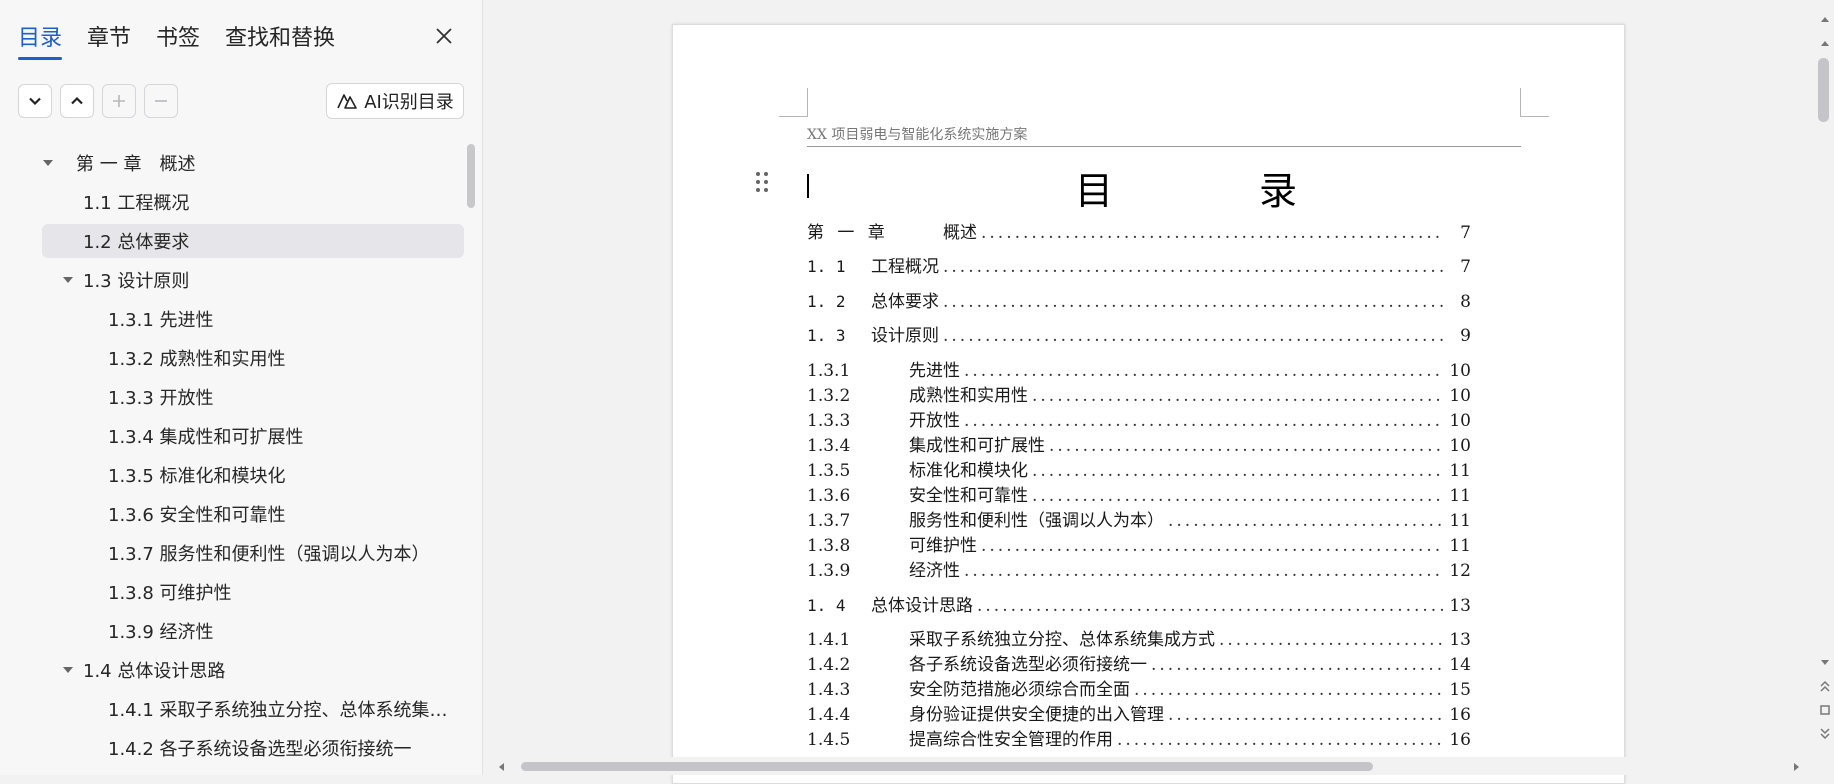 Image resolution: width=1834 pixels, height=784 pixels. What do you see at coordinates (253, 592) in the screenshot?
I see `tree-item: 1.3.8 可维护性` at bounding box center [253, 592].